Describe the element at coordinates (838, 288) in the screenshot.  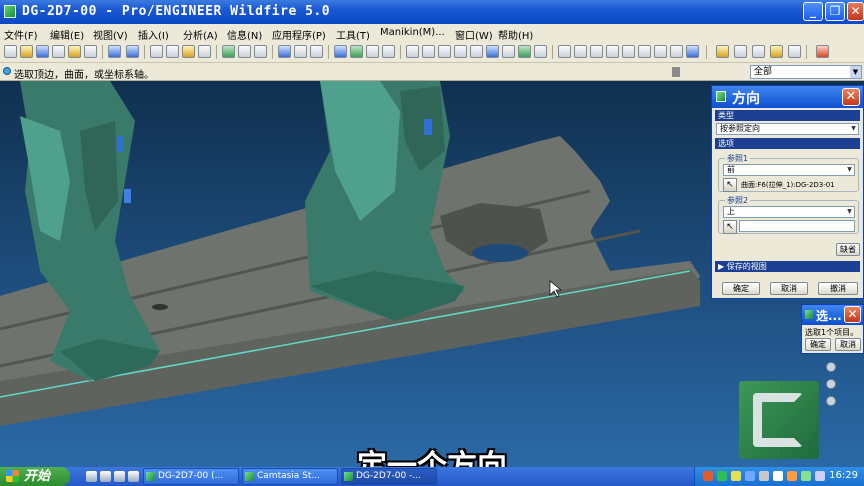
I see `undo-button: 撤消` at that location.